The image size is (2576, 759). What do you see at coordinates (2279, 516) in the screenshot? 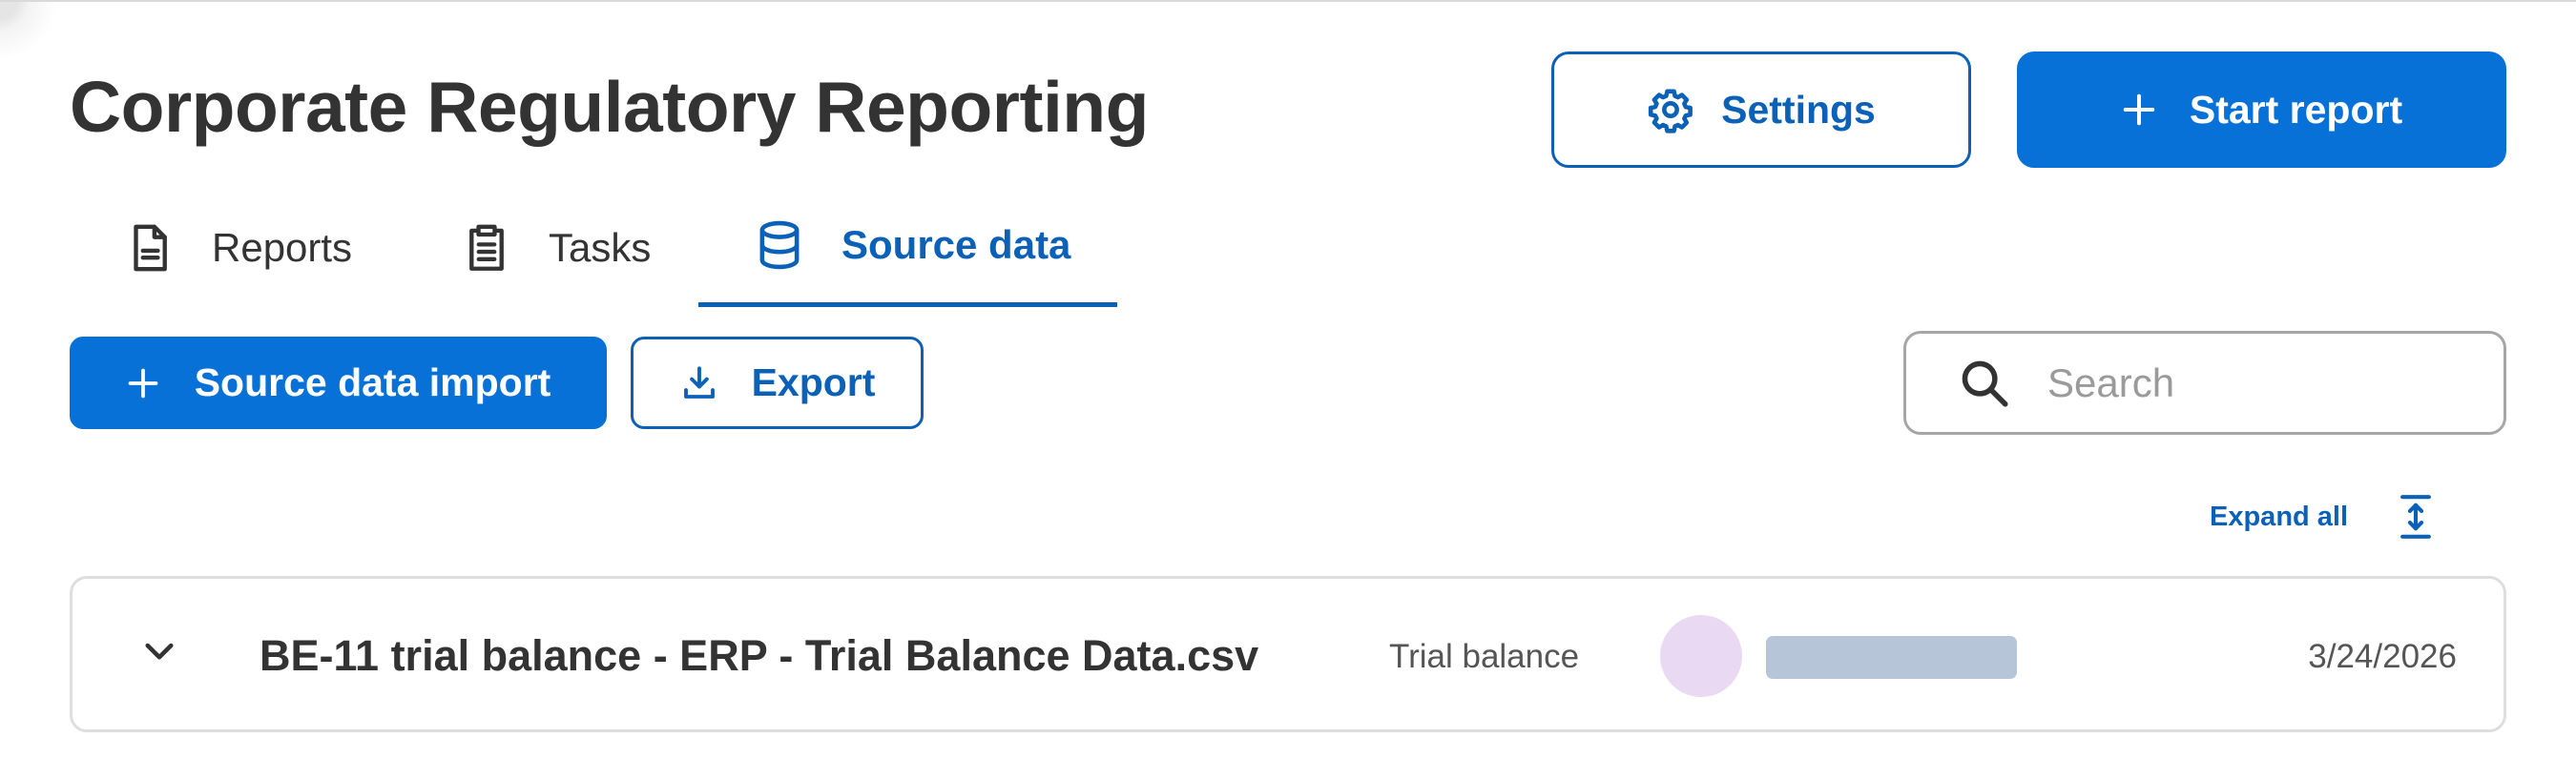
I see `expand-all-label: Expand all` at bounding box center [2279, 516].